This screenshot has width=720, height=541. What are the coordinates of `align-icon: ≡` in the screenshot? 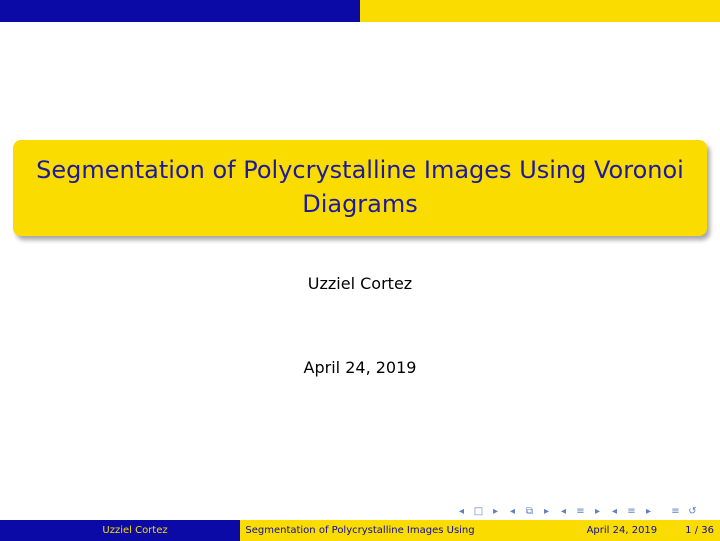 It's located at (675, 512).